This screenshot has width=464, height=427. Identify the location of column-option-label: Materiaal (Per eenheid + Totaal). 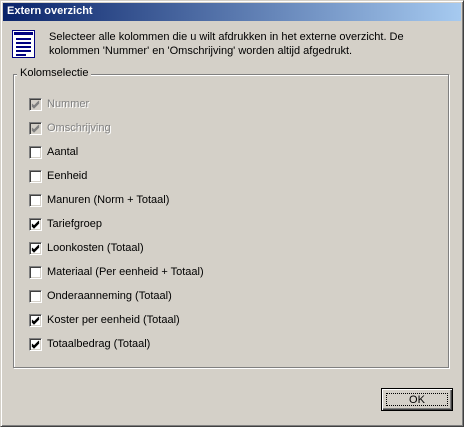
(125, 272).